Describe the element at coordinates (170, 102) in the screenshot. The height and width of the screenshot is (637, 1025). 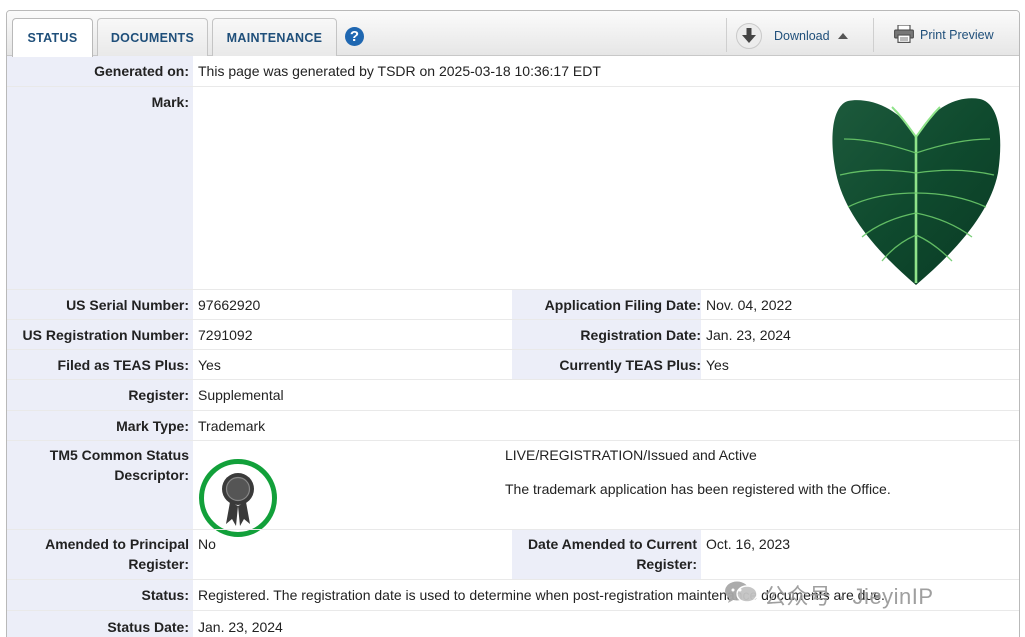
I see `field-label: Mark:` at that location.